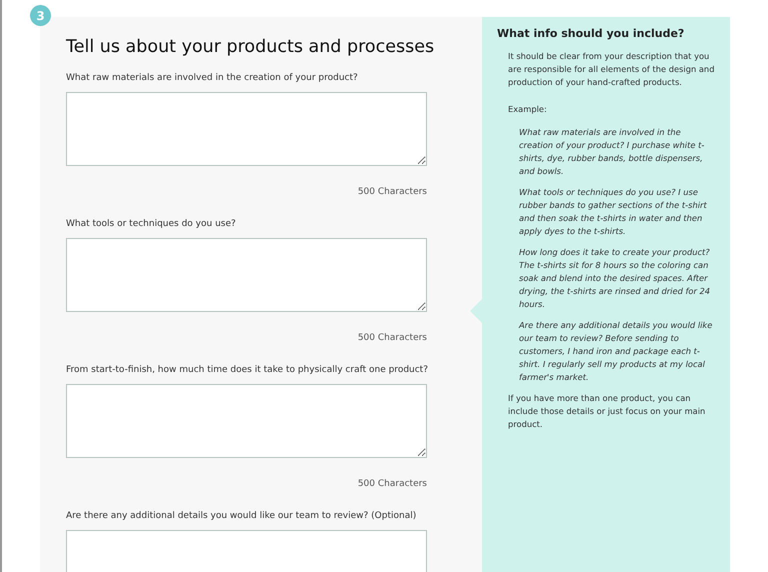 The image size is (768, 572). I want to click on question-label: From start-to-finish, how much time does it take to physically craft one product?, so click(247, 370).